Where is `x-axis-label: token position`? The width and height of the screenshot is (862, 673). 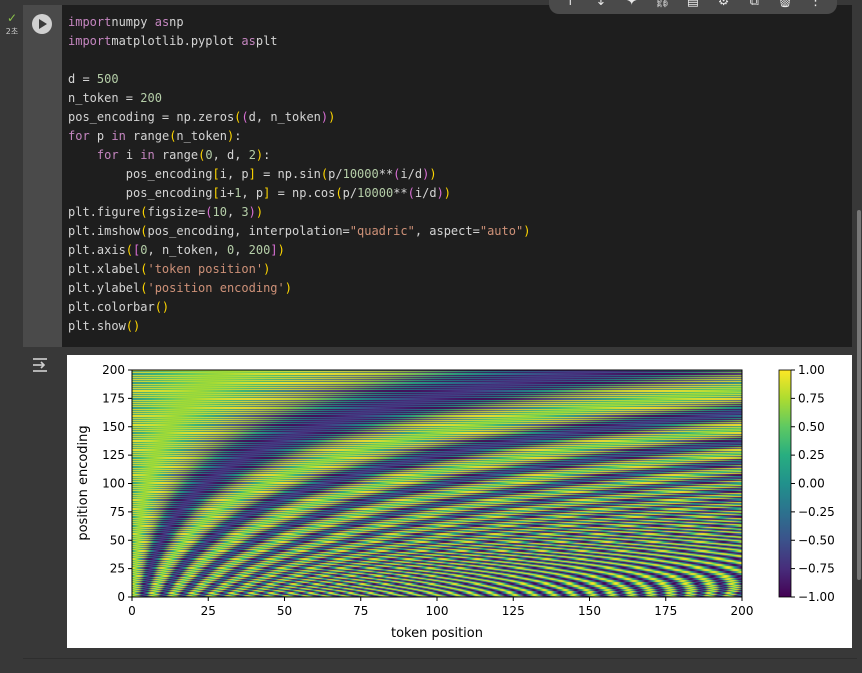
x-axis-label: token position is located at coordinates (437, 633).